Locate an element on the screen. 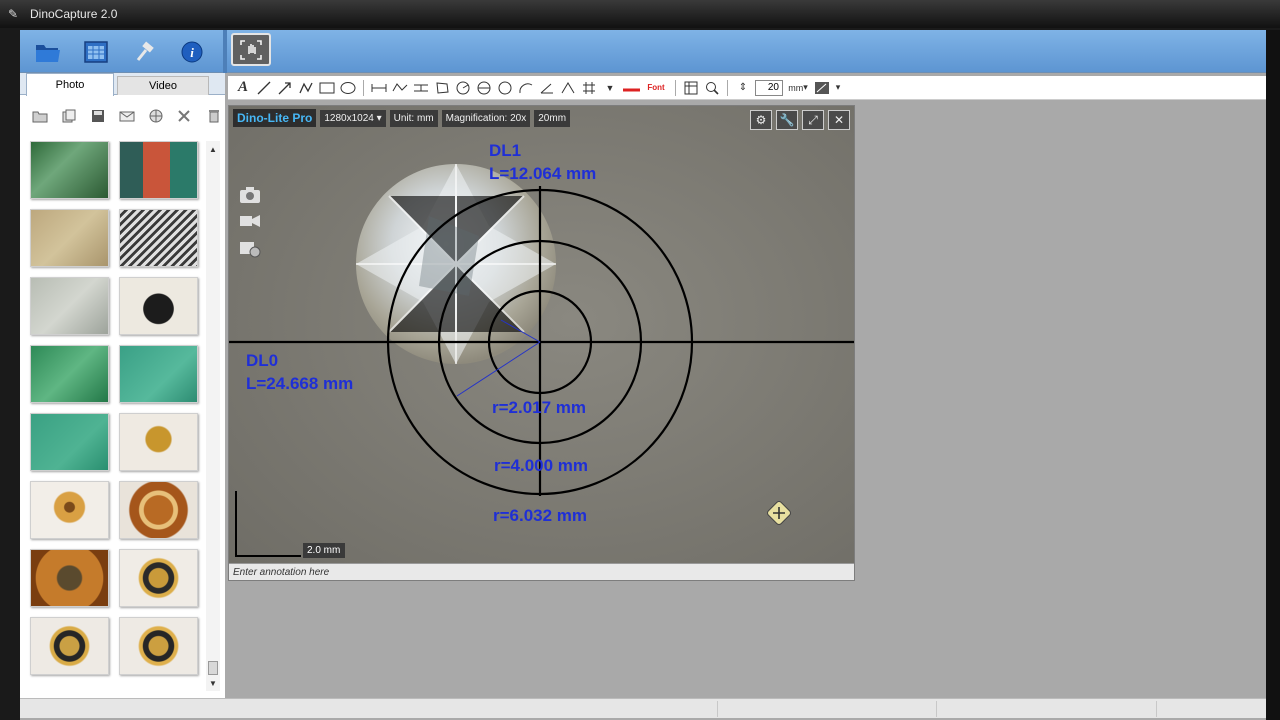  measure-circle-icon is located at coordinates (463, 88).